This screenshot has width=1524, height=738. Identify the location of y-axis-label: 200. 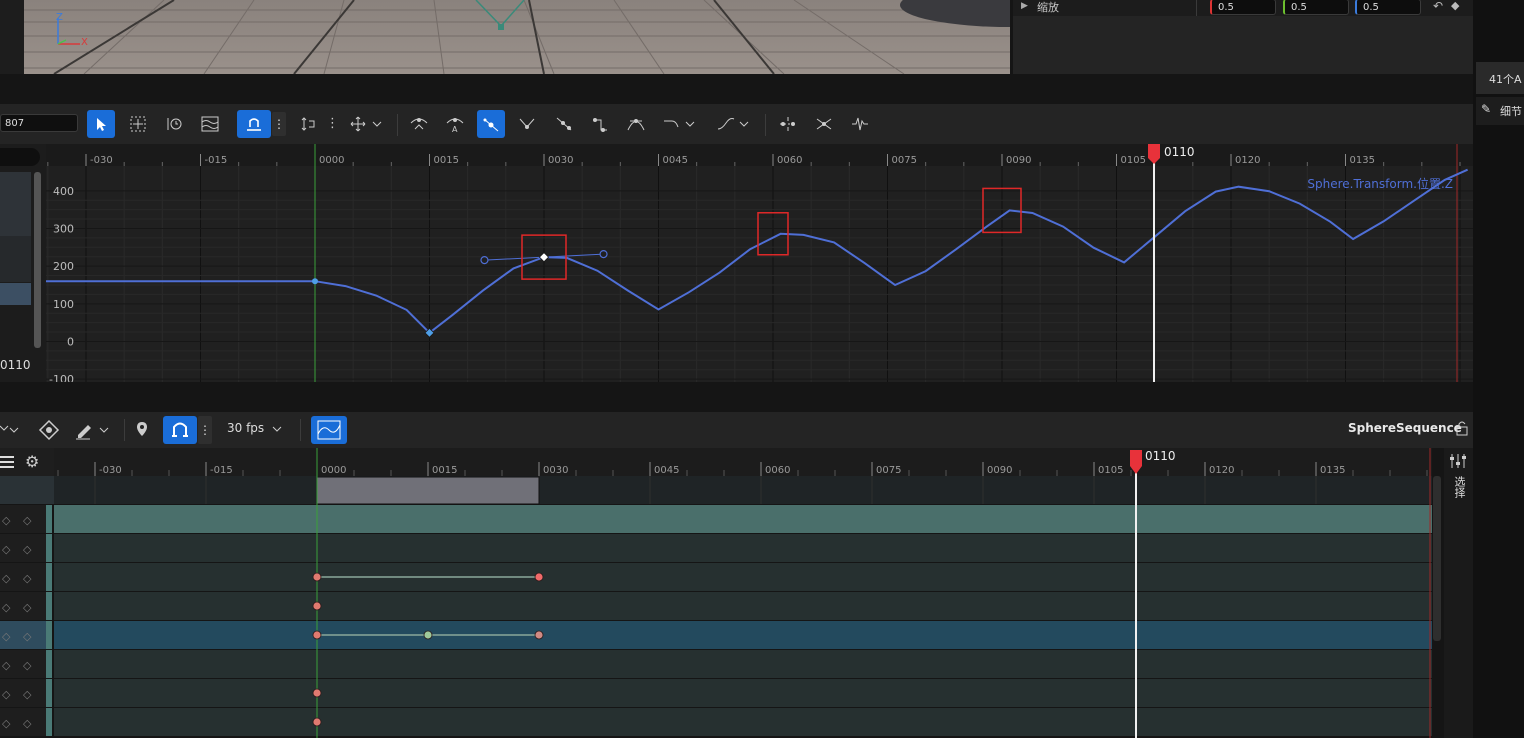
(63, 266).